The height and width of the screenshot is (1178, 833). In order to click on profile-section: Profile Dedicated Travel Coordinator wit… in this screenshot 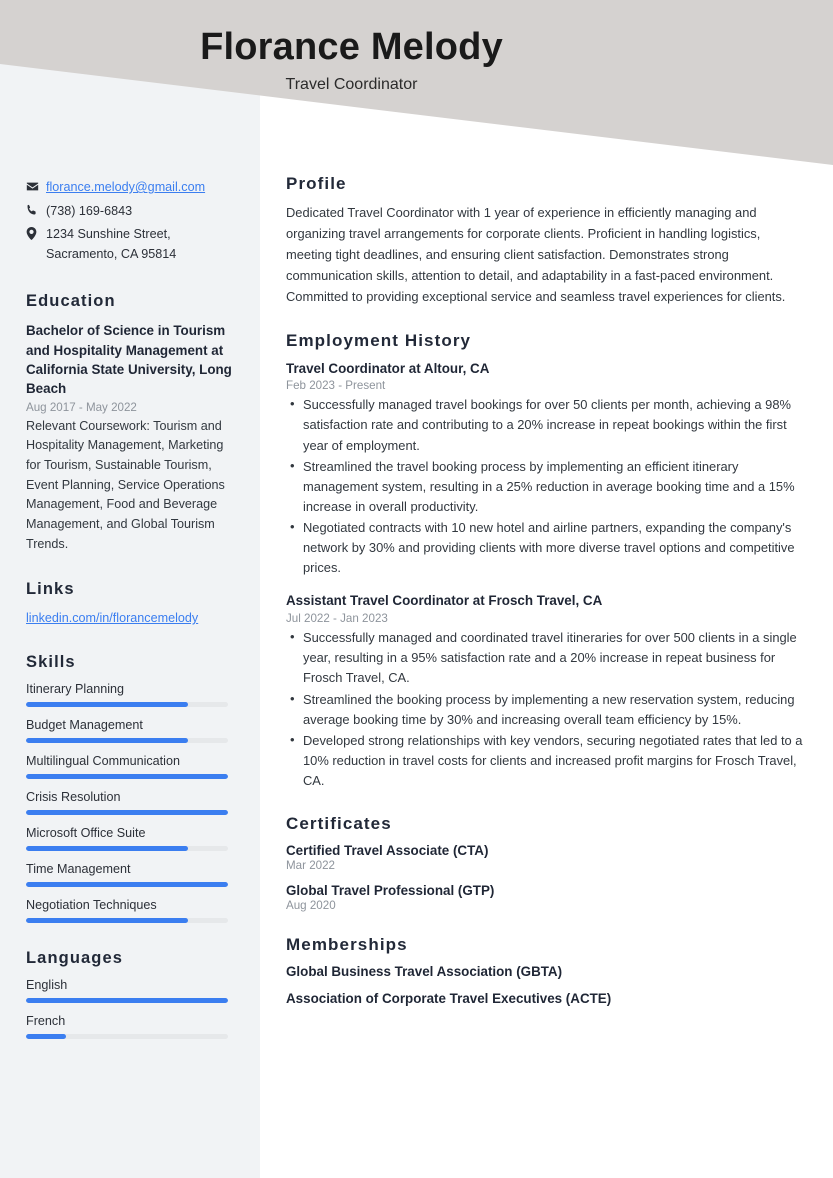, I will do `click(546, 241)`.